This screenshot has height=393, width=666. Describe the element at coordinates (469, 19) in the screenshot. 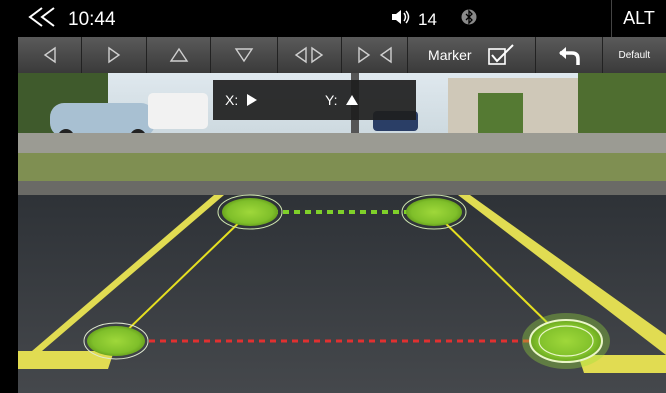

I see `bluetooth-icon` at that location.